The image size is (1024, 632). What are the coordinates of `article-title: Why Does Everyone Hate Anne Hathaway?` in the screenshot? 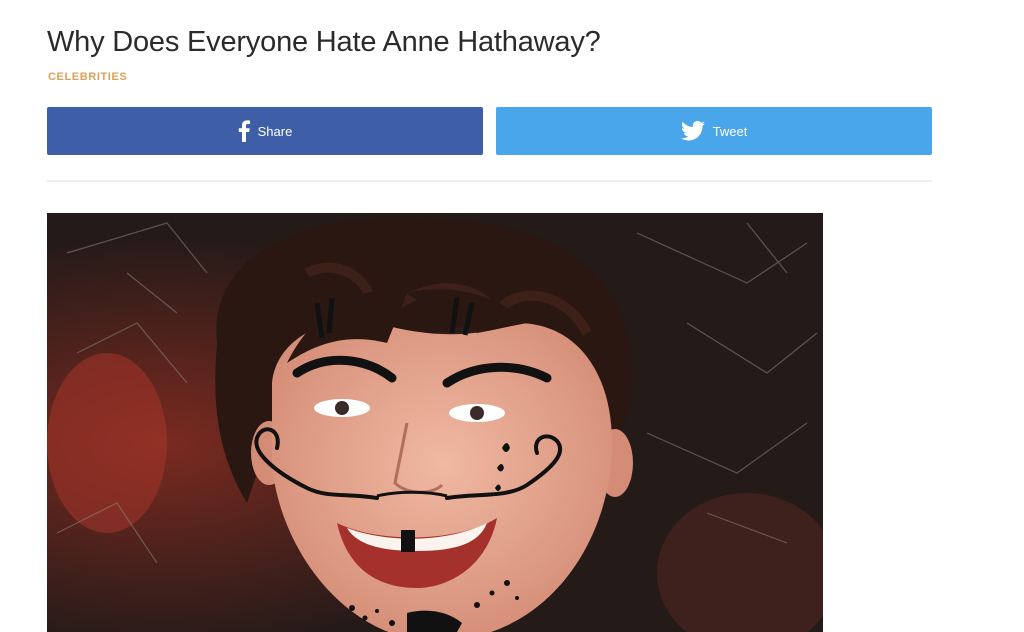 It's located at (324, 42).